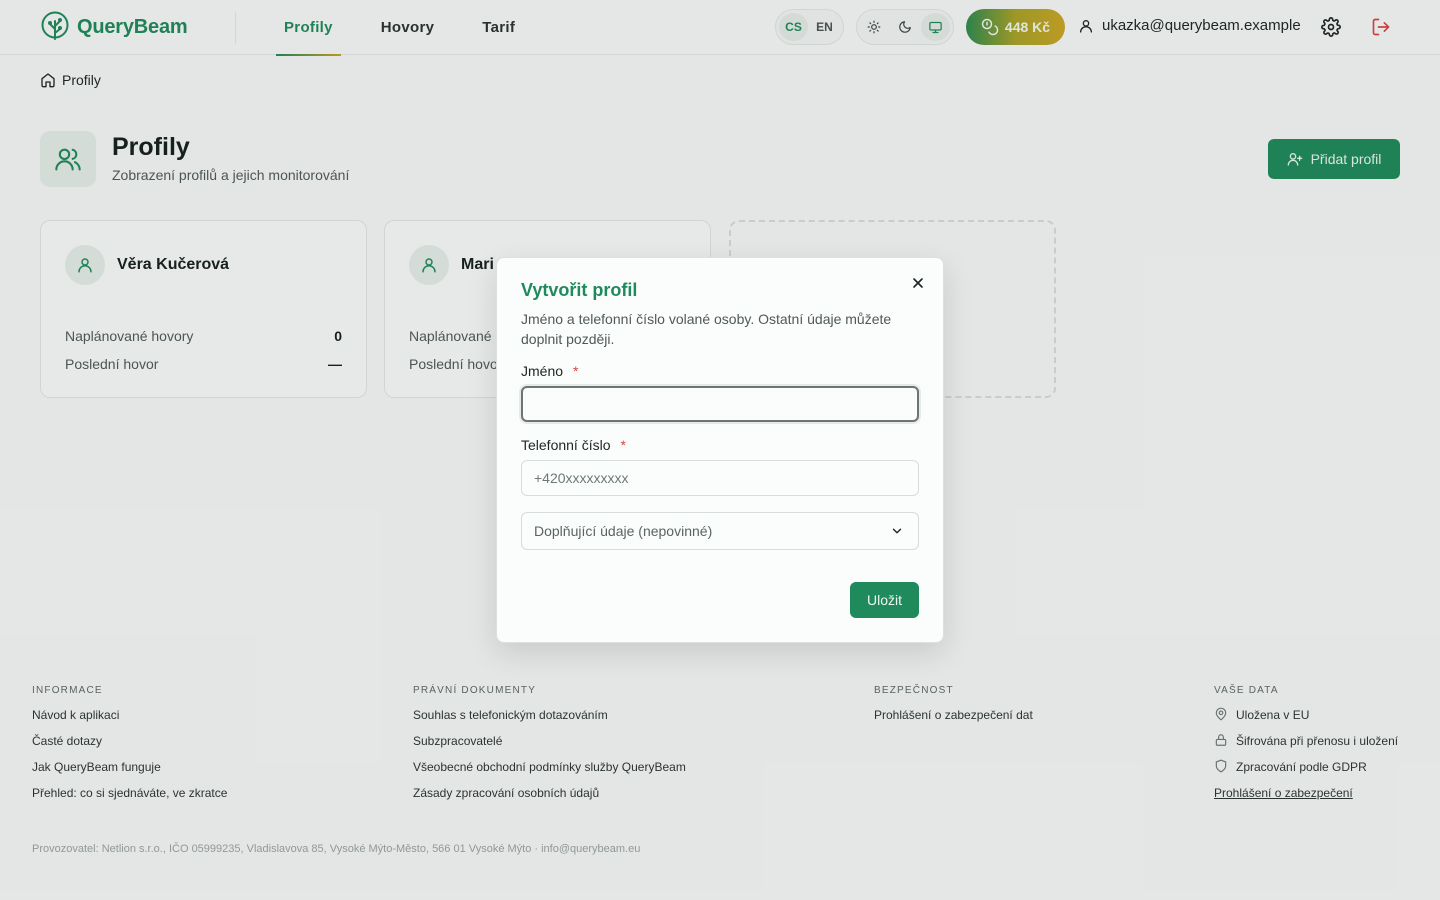 This screenshot has height=900, width=1440. I want to click on close-icon, so click(918, 283).